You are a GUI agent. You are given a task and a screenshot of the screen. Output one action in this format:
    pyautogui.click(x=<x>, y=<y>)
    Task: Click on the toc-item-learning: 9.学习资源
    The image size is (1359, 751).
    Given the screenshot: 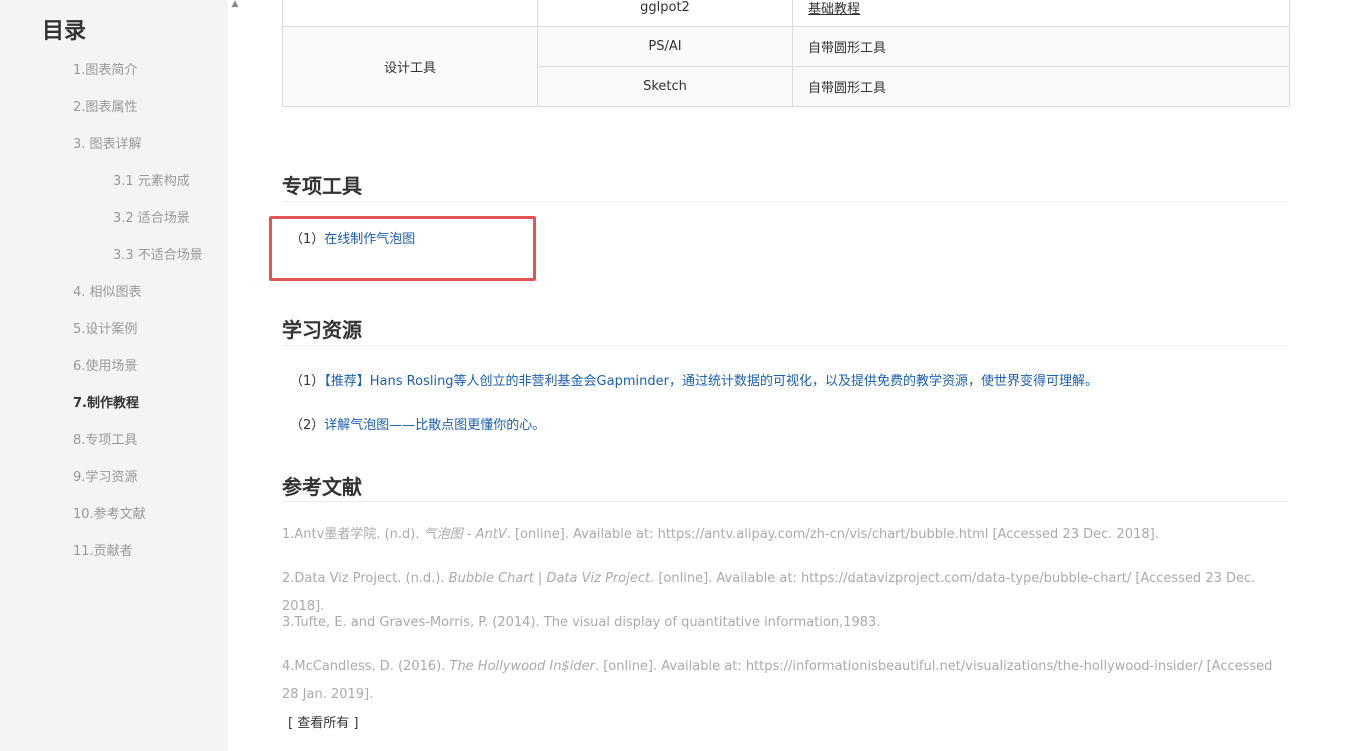 What is the action you would take?
    pyautogui.click(x=105, y=475)
    